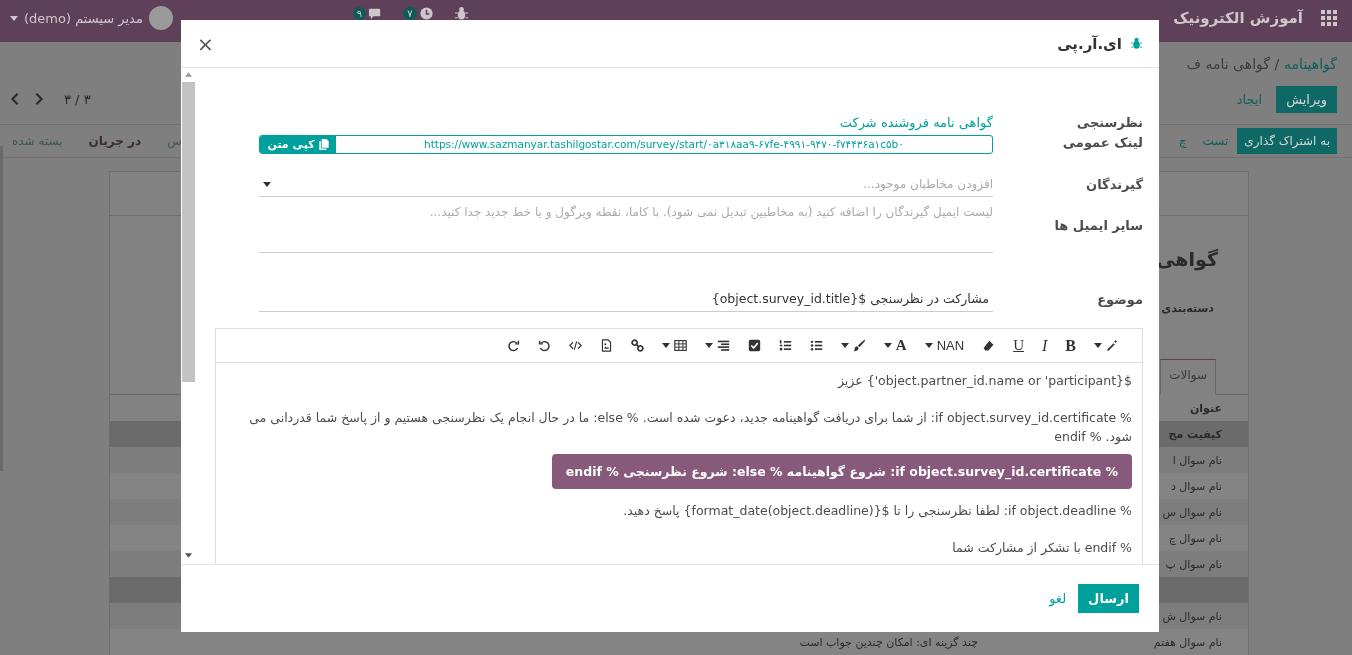  I want to click on table-cell: نام سوال چ, so click(1195, 538).